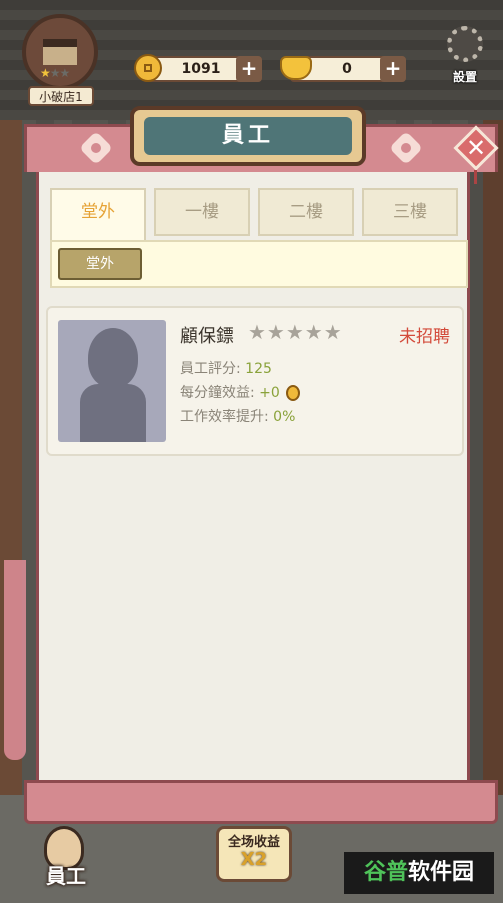 The height and width of the screenshot is (903, 503). I want to click on subtab-outside: 堂外, so click(100, 264).